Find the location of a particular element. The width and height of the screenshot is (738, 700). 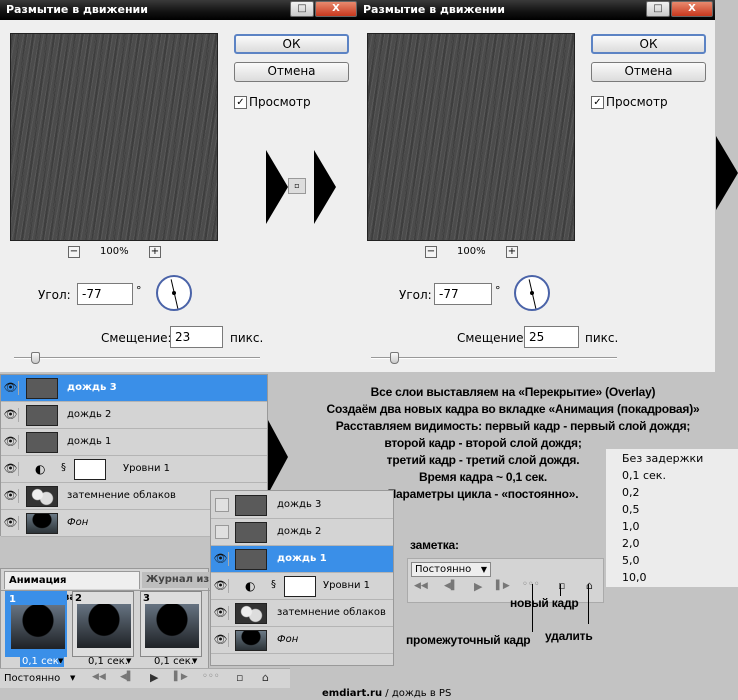

delay-option: 0,5 is located at coordinates (672, 509).